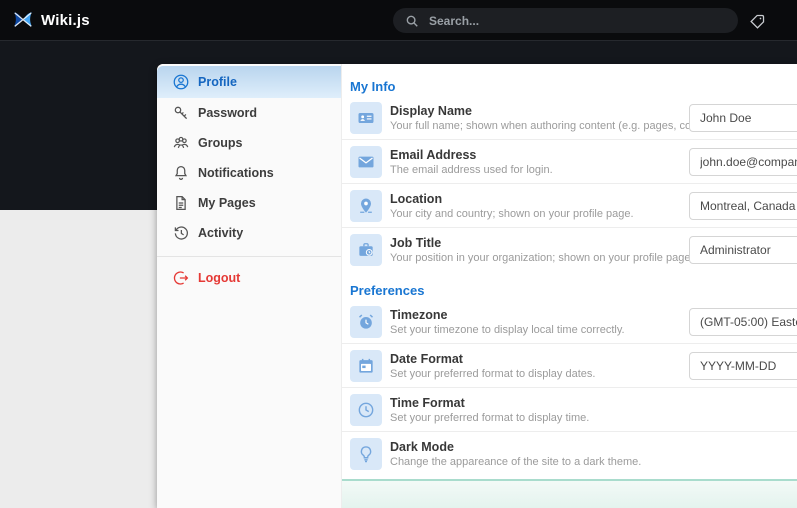 This screenshot has height=508, width=797. What do you see at coordinates (412, 21) in the screenshot?
I see `search-icon` at bounding box center [412, 21].